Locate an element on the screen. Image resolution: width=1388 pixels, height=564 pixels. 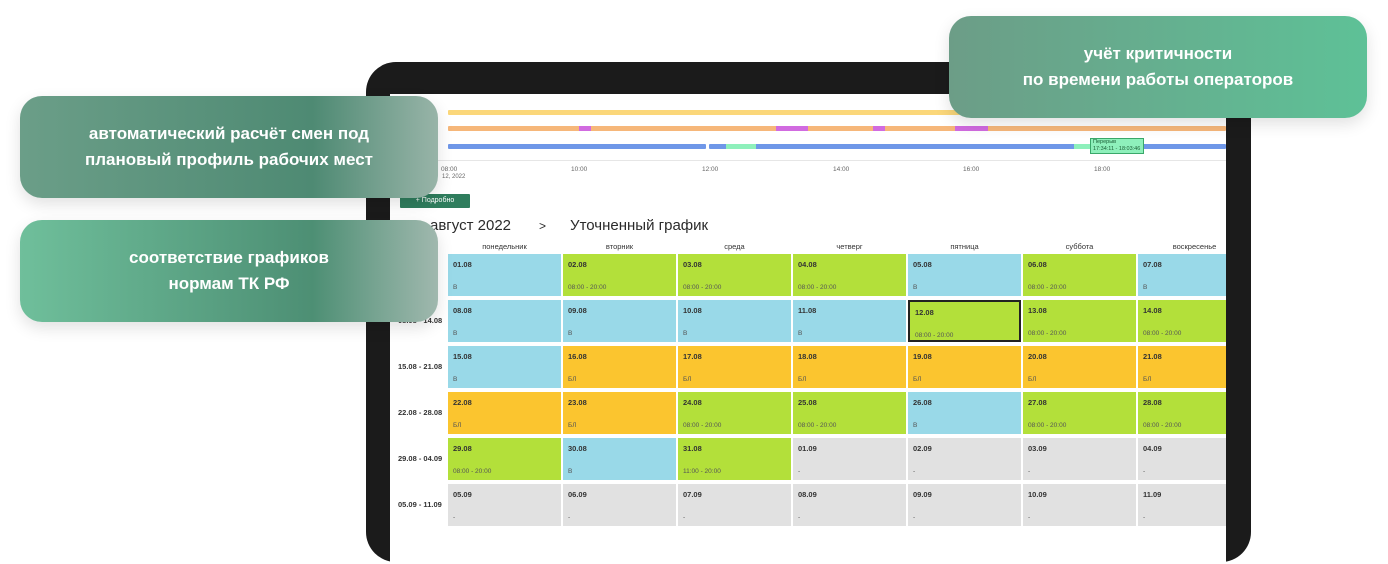
cell-date: 23.08 is located at coordinates (577, 402).